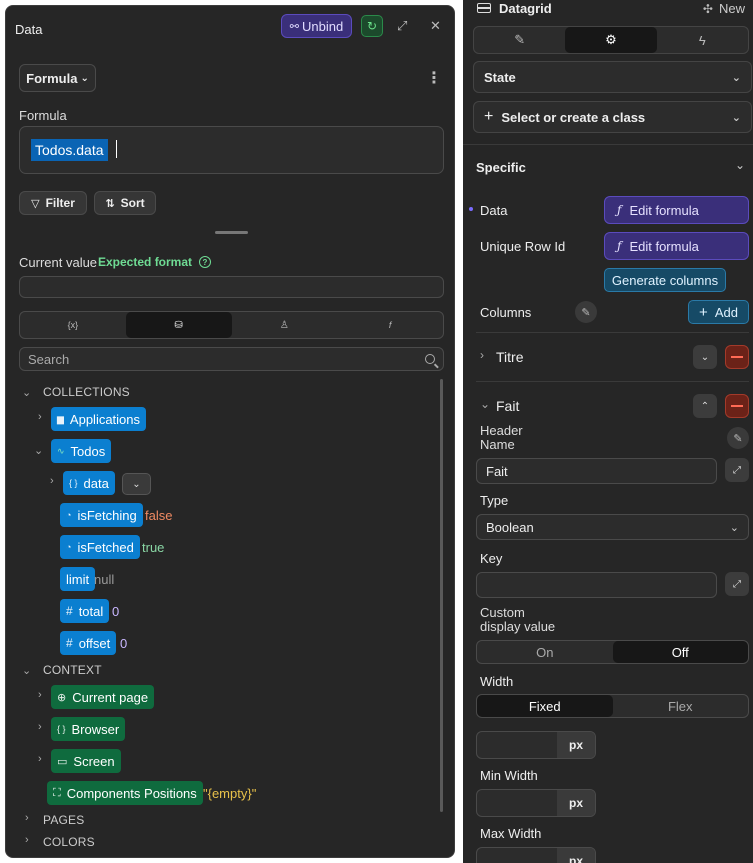 The image size is (753, 863). What do you see at coordinates (85, 611) in the screenshot?
I see `total-item: # total` at bounding box center [85, 611].